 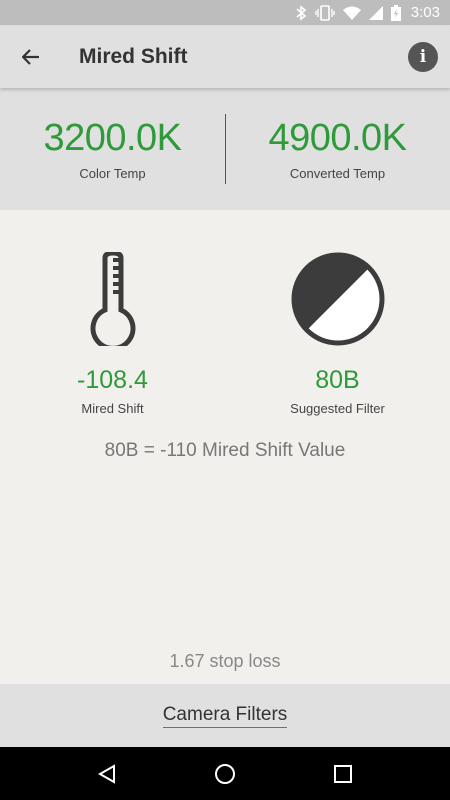 What do you see at coordinates (375, 12) in the screenshot?
I see `signal-icon` at bounding box center [375, 12].